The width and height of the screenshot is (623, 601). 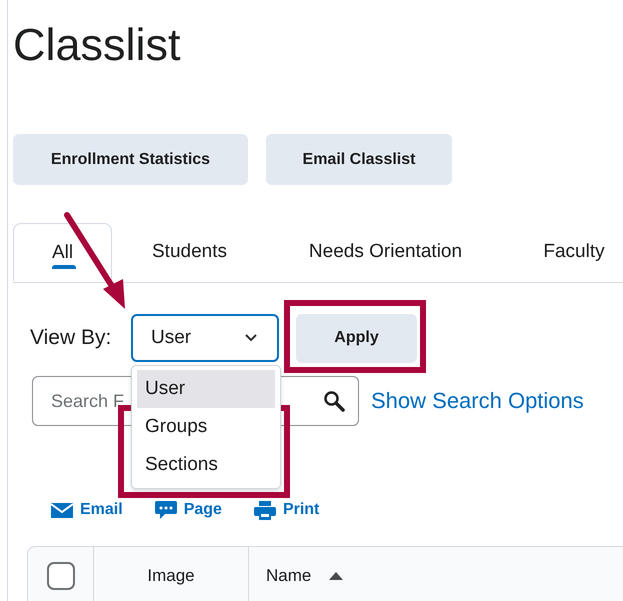 What do you see at coordinates (97, 47) in the screenshot?
I see `page-title: Classlist` at bounding box center [97, 47].